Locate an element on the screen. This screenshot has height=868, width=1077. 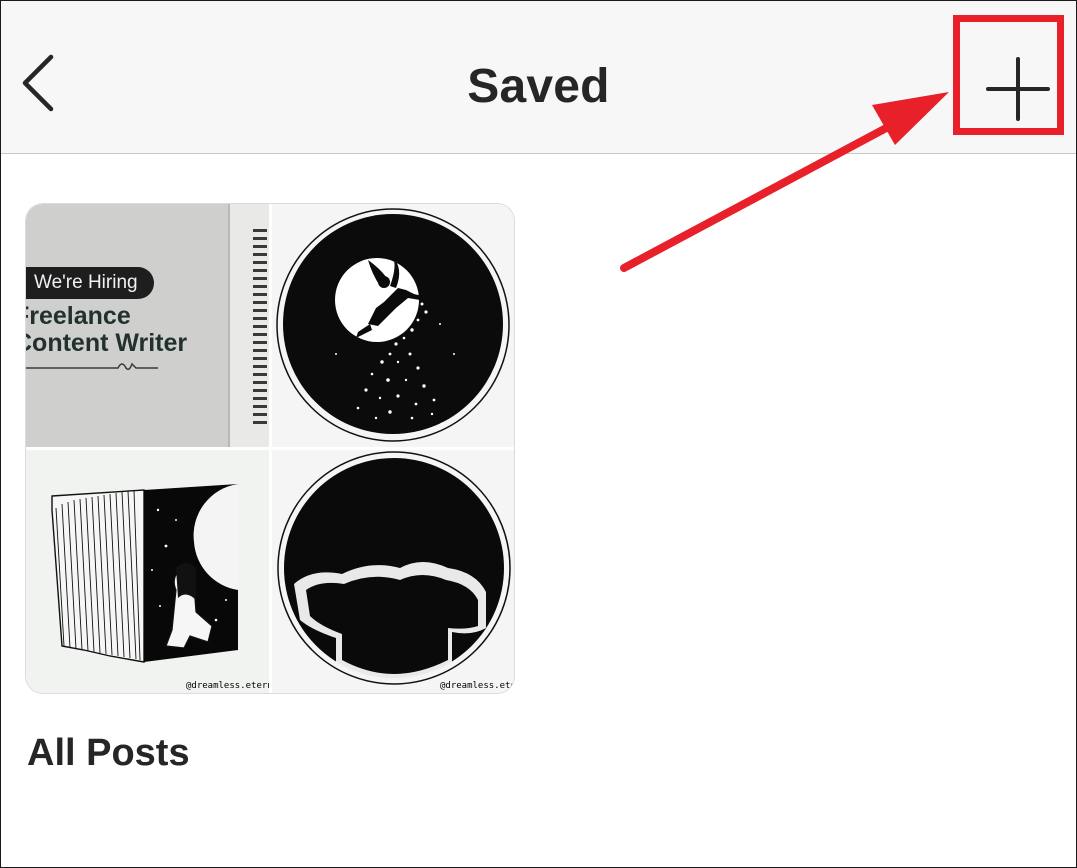
job-heading: Freelance Content Writer is located at coordinates (106, 330).